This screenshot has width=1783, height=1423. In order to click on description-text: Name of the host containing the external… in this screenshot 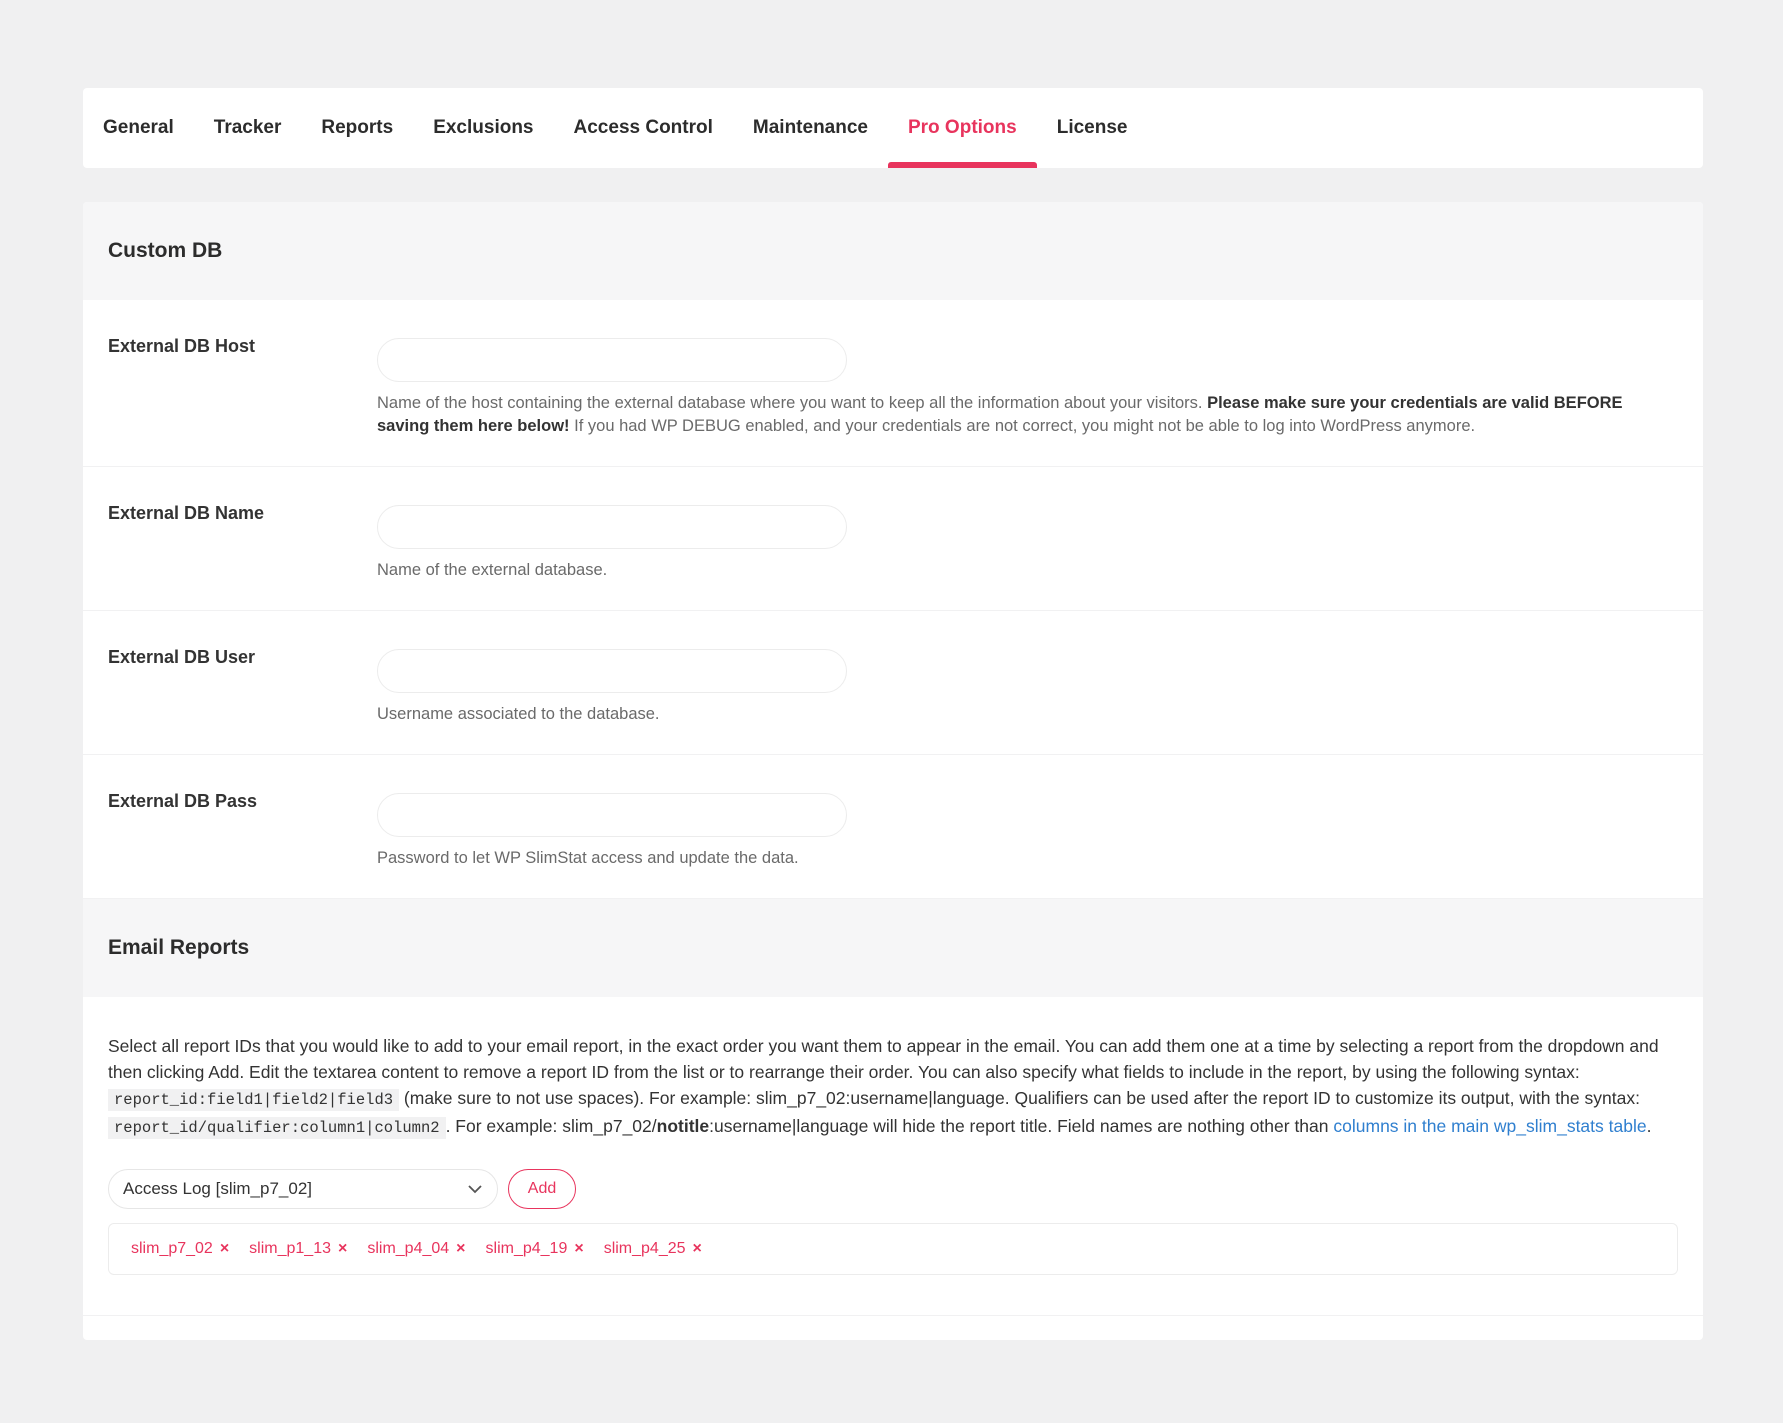, I will do `click(790, 403)`.